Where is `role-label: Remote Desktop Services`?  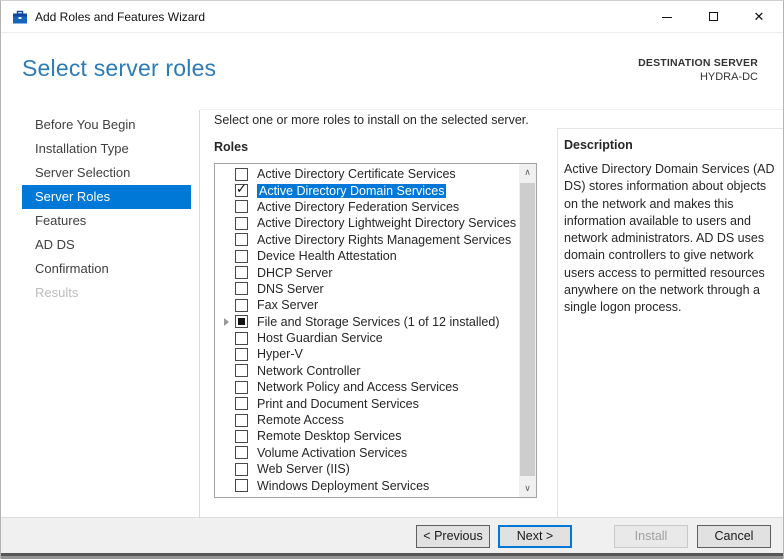 role-label: Remote Desktop Services is located at coordinates (329, 436).